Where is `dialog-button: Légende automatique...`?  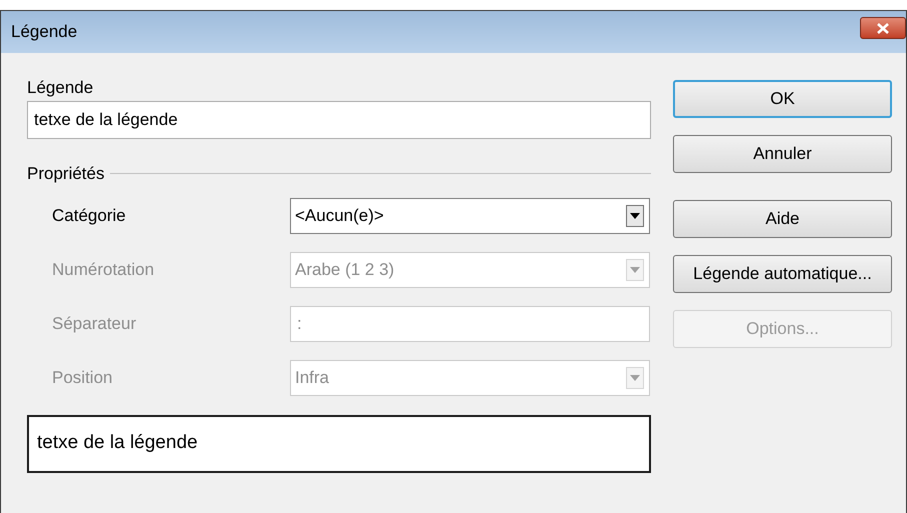 dialog-button: Légende automatique... is located at coordinates (782, 274).